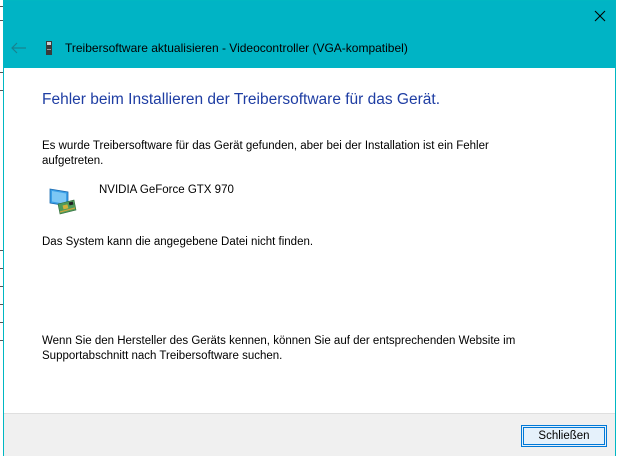 This screenshot has width=617, height=458. Describe the element at coordinates (166, 190) in the screenshot. I see `device-name: NVIDIA GeForce GTX 970` at that location.